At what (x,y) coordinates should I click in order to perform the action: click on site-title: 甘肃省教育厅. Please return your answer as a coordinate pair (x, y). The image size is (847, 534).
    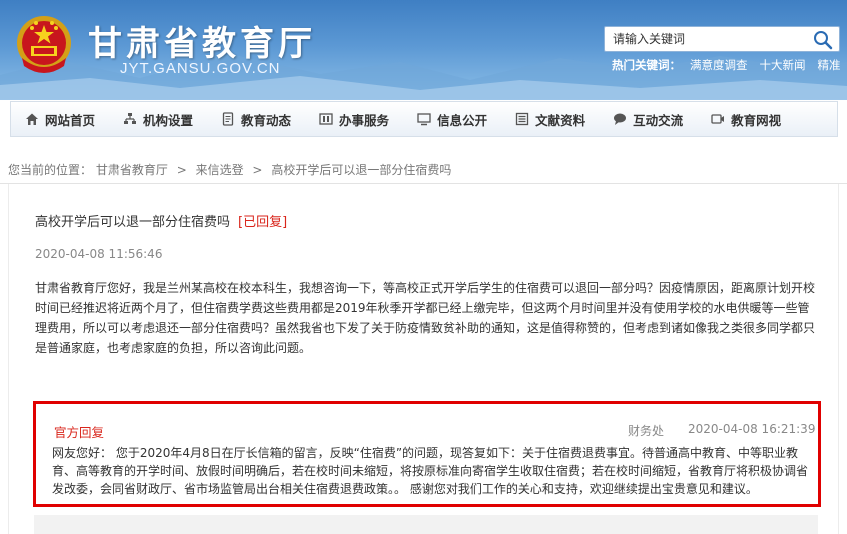
    Looking at the image, I should click on (202, 40).